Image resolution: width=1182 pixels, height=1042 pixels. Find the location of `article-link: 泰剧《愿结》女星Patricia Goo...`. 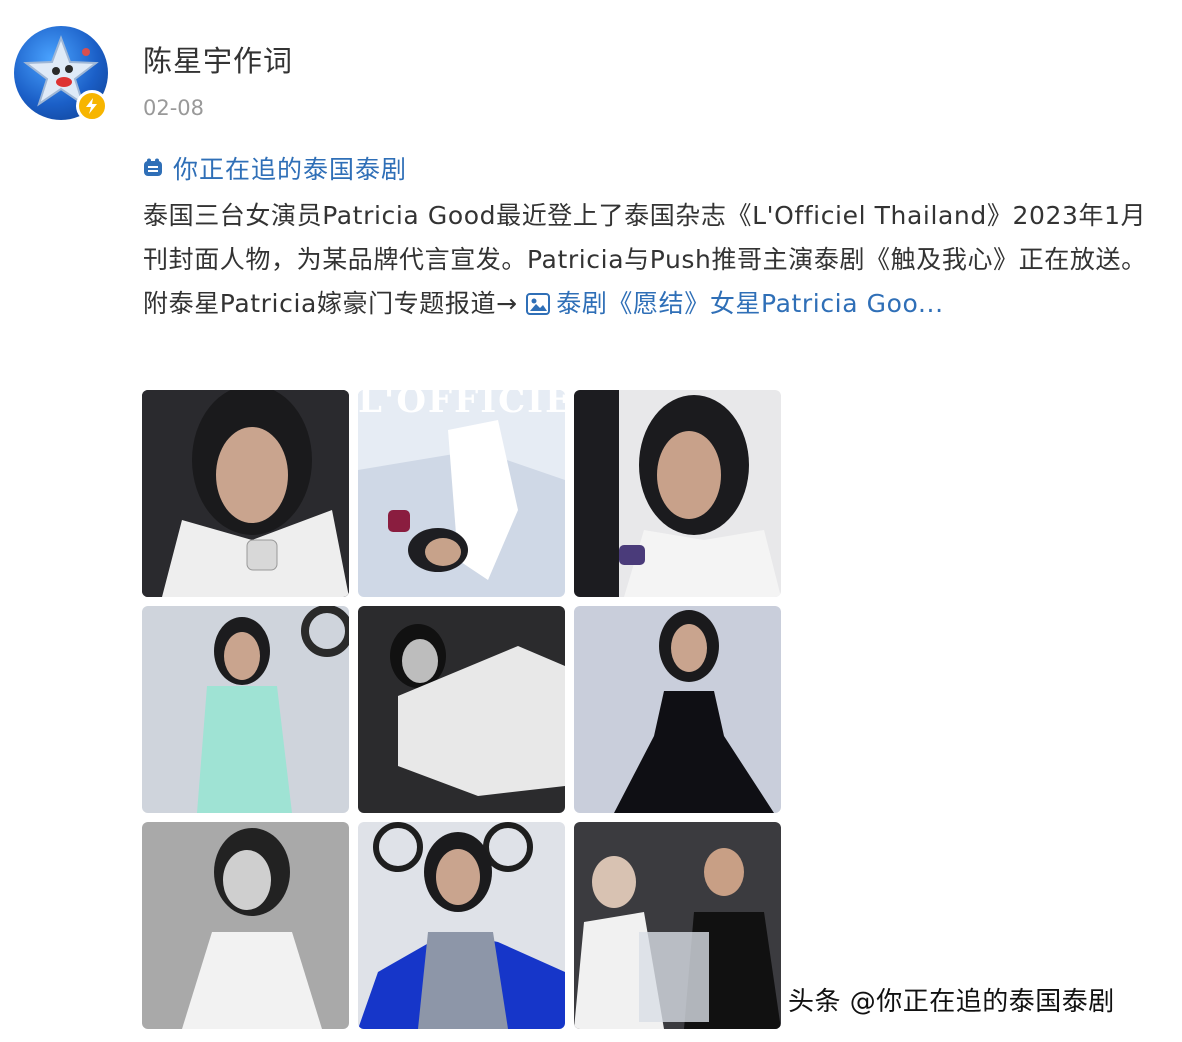

article-link: 泰剧《愿结》女星Patricia Goo... is located at coordinates (734, 303).